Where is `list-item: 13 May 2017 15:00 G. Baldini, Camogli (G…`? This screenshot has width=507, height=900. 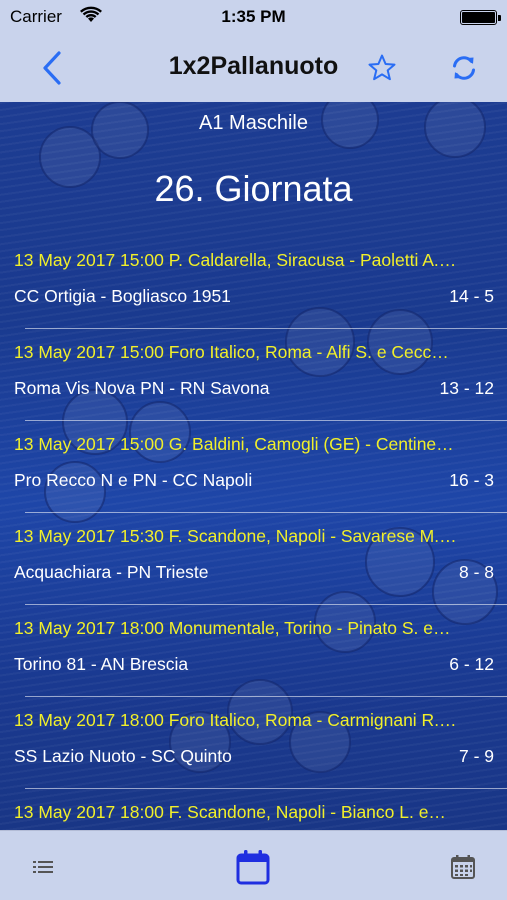
list-item: 13 May 2017 15:00 G. Baldini, Camogli (G… is located at coordinates (253, 474).